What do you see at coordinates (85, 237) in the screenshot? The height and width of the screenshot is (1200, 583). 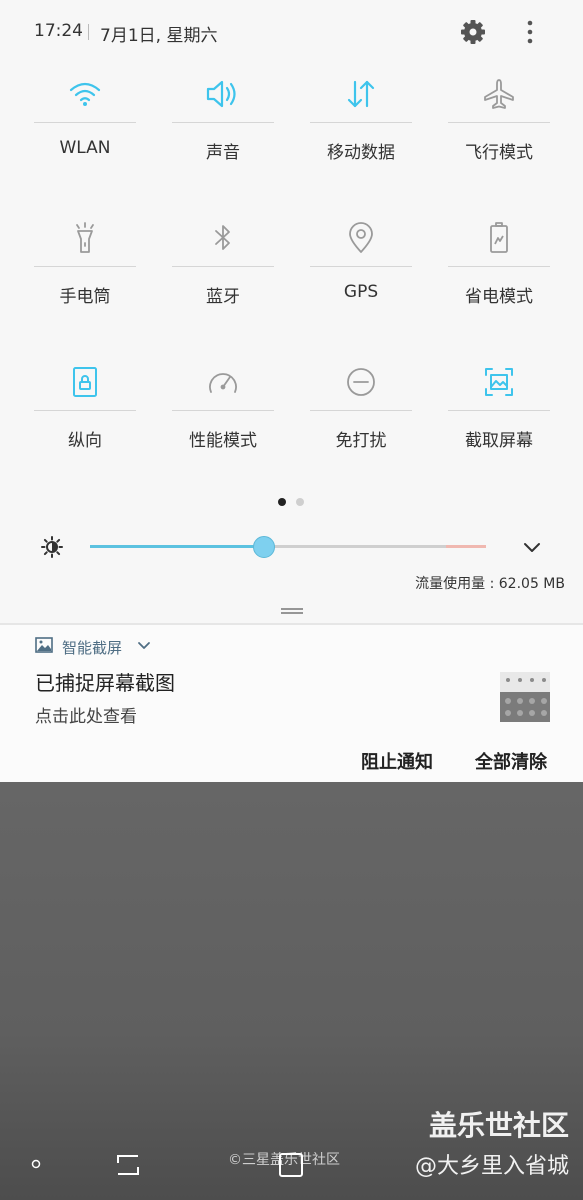 I see `flashlight-icon` at bounding box center [85, 237].